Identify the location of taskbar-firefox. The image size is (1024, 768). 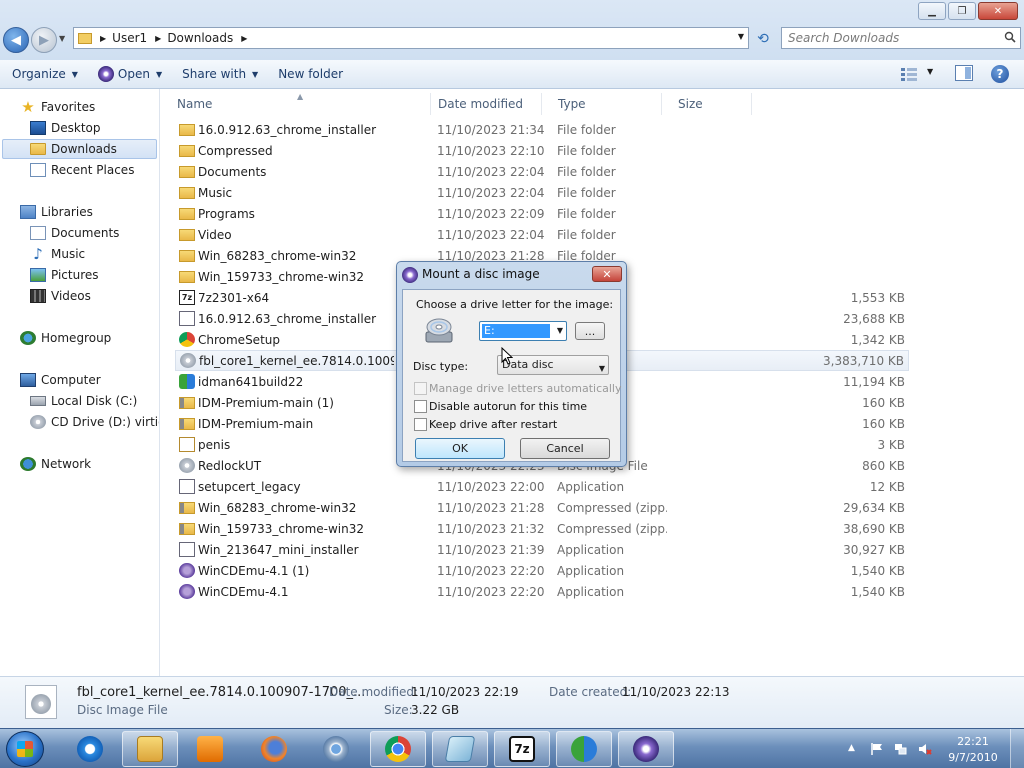
(274, 749).